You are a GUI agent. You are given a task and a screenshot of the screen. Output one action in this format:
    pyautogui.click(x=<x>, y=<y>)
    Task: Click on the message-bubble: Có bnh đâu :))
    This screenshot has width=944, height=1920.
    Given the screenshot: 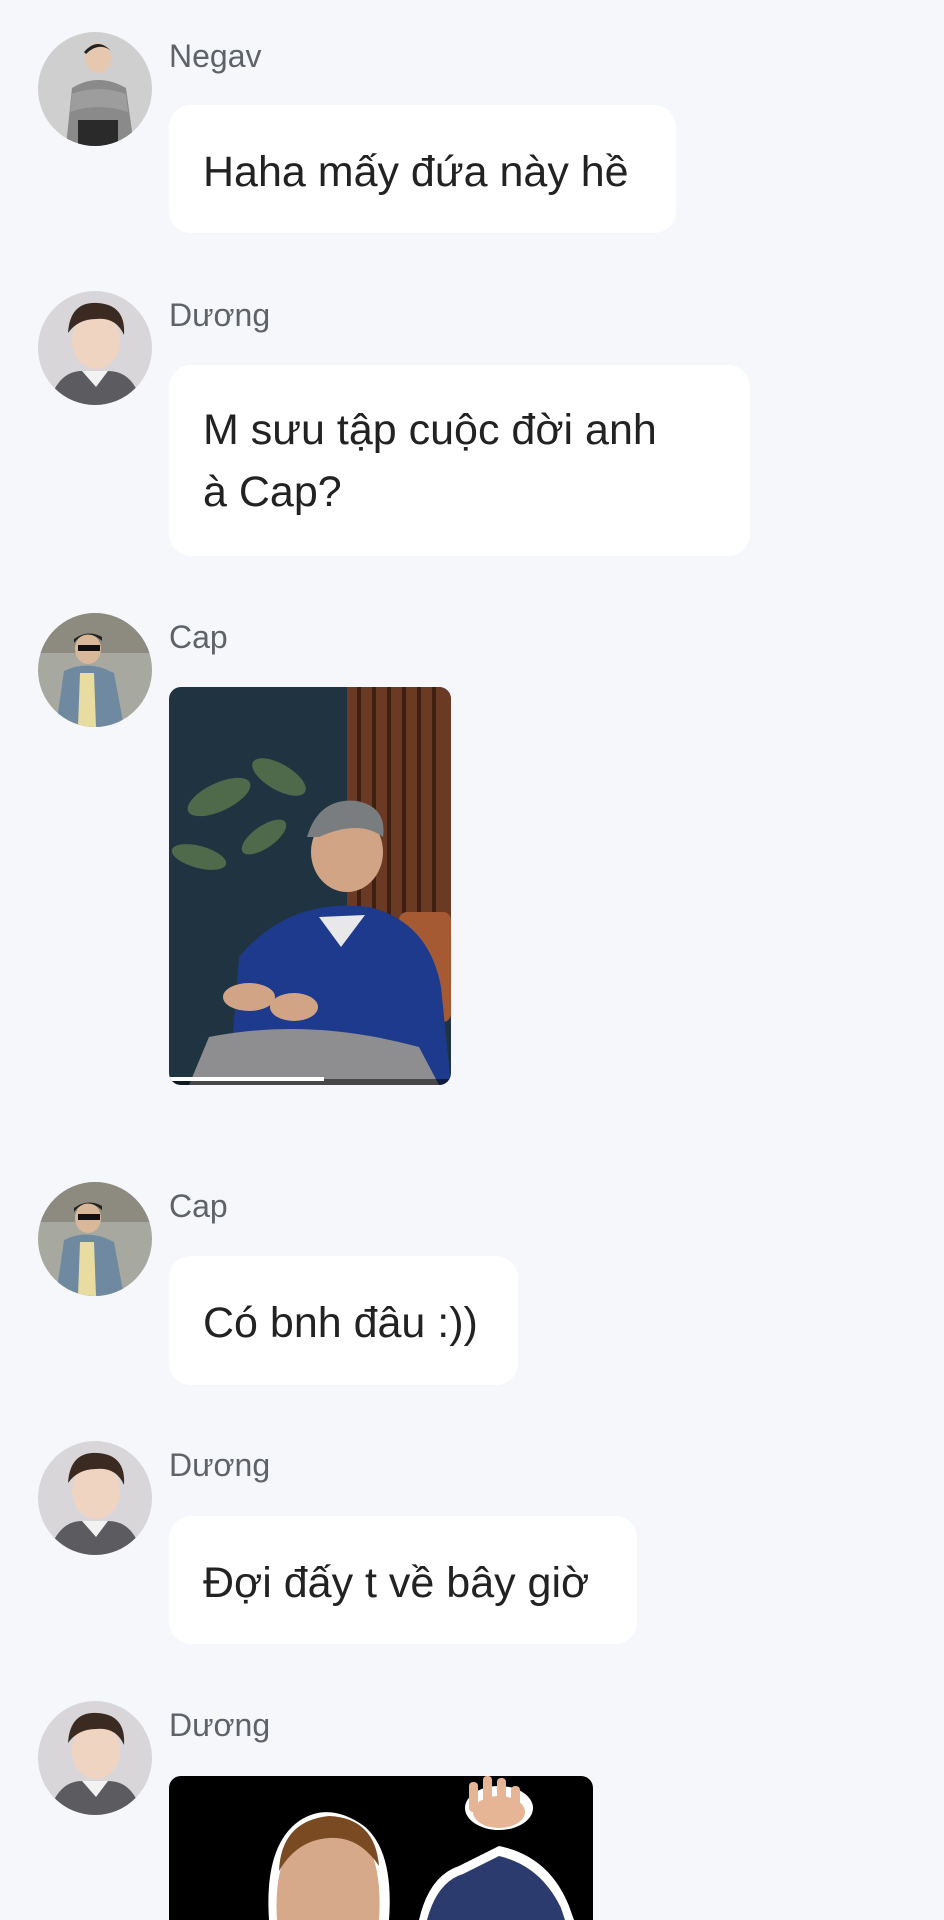 What is the action you would take?
    pyautogui.click(x=343, y=1320)
    